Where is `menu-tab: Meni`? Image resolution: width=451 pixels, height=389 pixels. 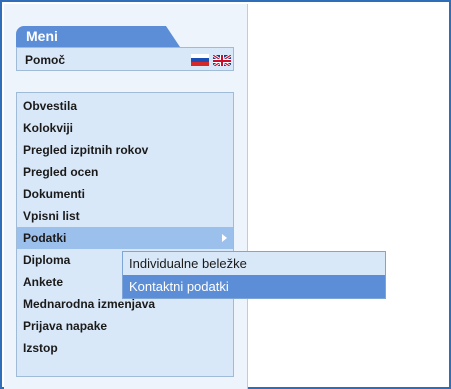
menu-tab: Meni is located at coordinates (98, 36).